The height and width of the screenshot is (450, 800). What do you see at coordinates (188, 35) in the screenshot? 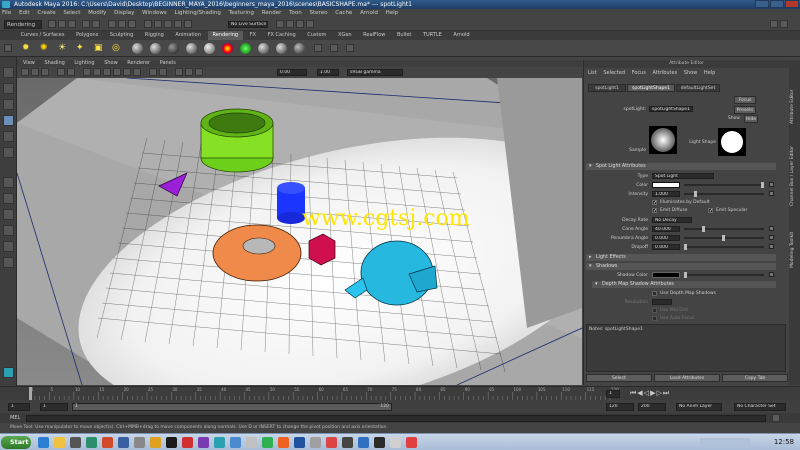
I see `shelf-tab-animation: Animation` at bounding box center [188, 35].